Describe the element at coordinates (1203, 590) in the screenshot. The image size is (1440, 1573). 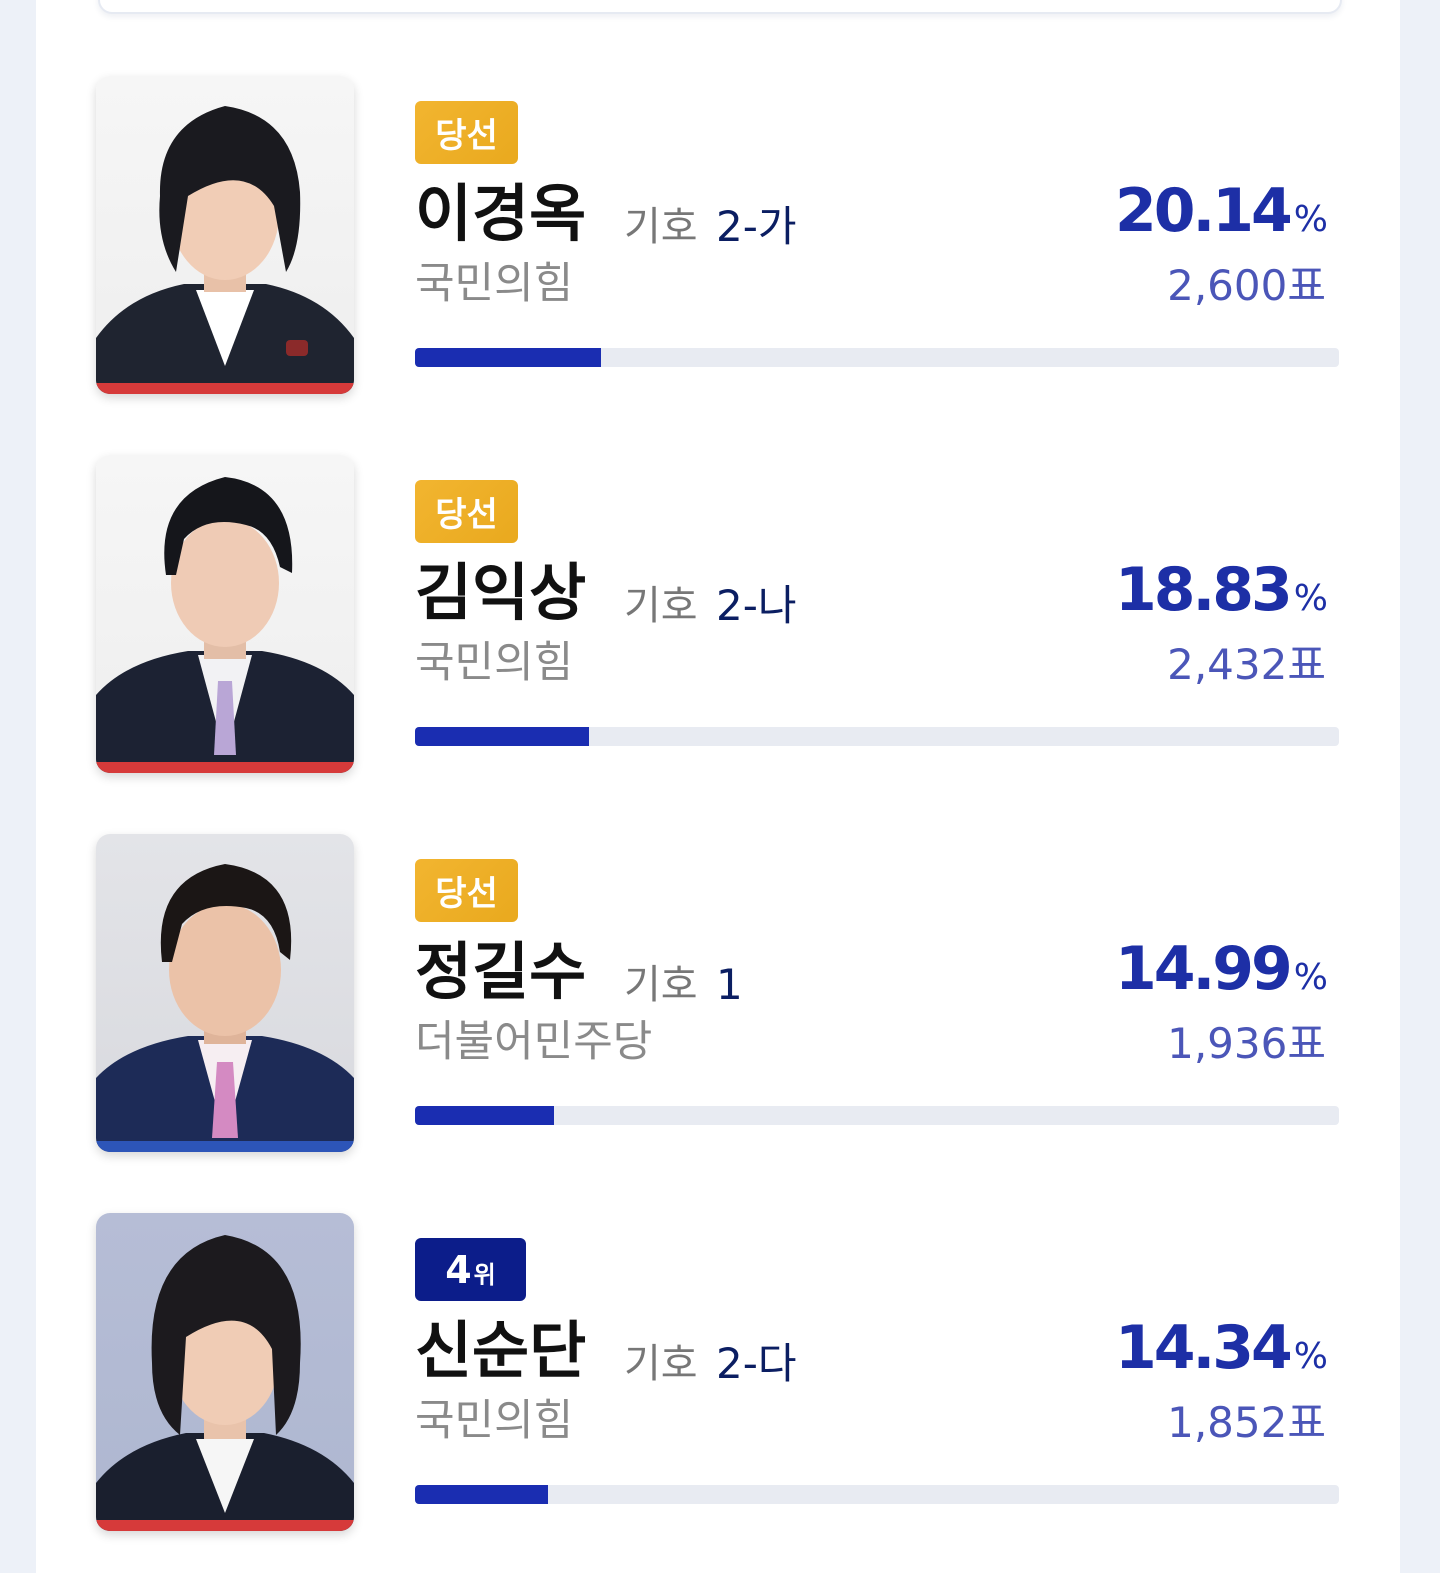
I see `vote-percent-value: 18.83` at that location.